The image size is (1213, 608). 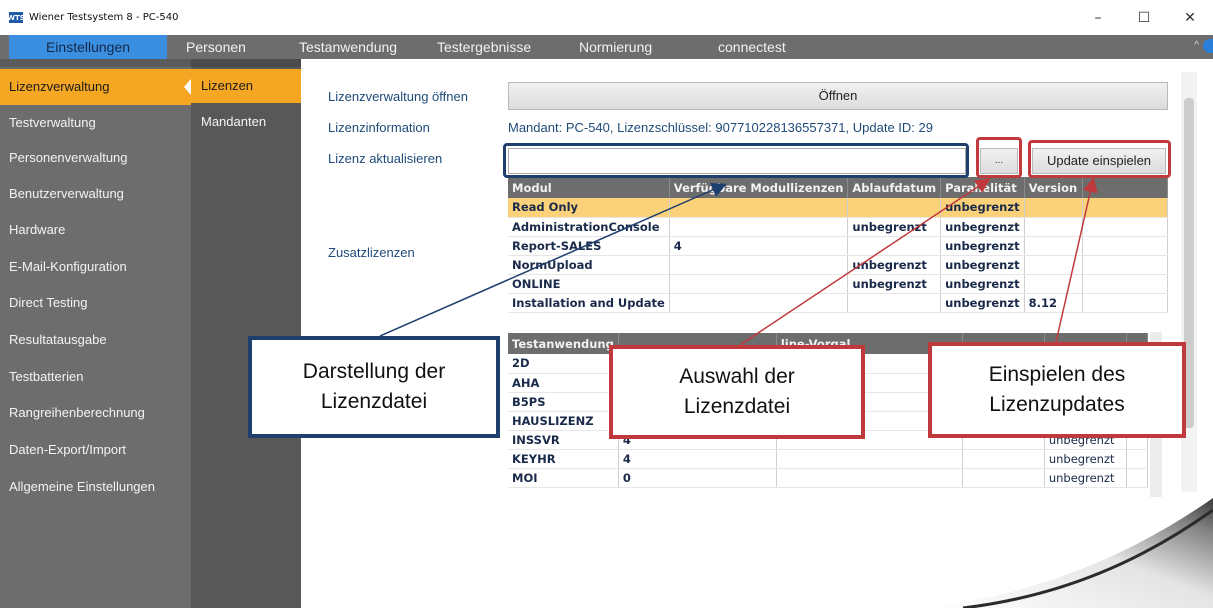 I want to click on column-header: Modul, so click(x=589, y=187).